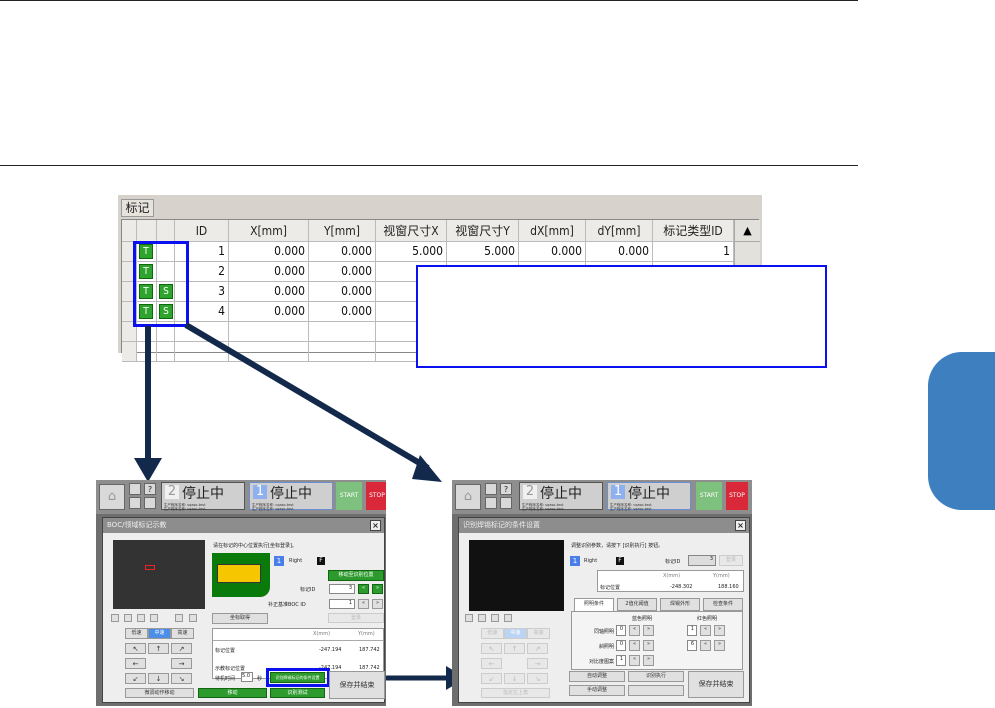 The image size is (995, 708). Describe the element at coordinates (597, 676) in the screenshot. I see `auto-adjust-button: 自动调整` at that location.